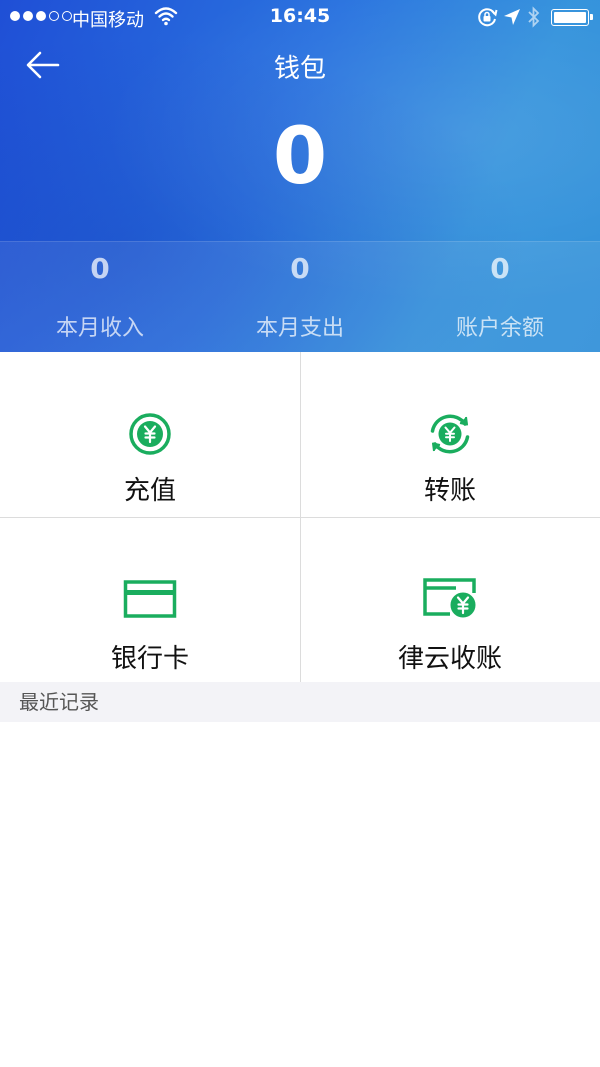 This screenshot has height=1067, width=600. I want to click on stat-monthly-expense: 0 本月支出, so click(300, 297).